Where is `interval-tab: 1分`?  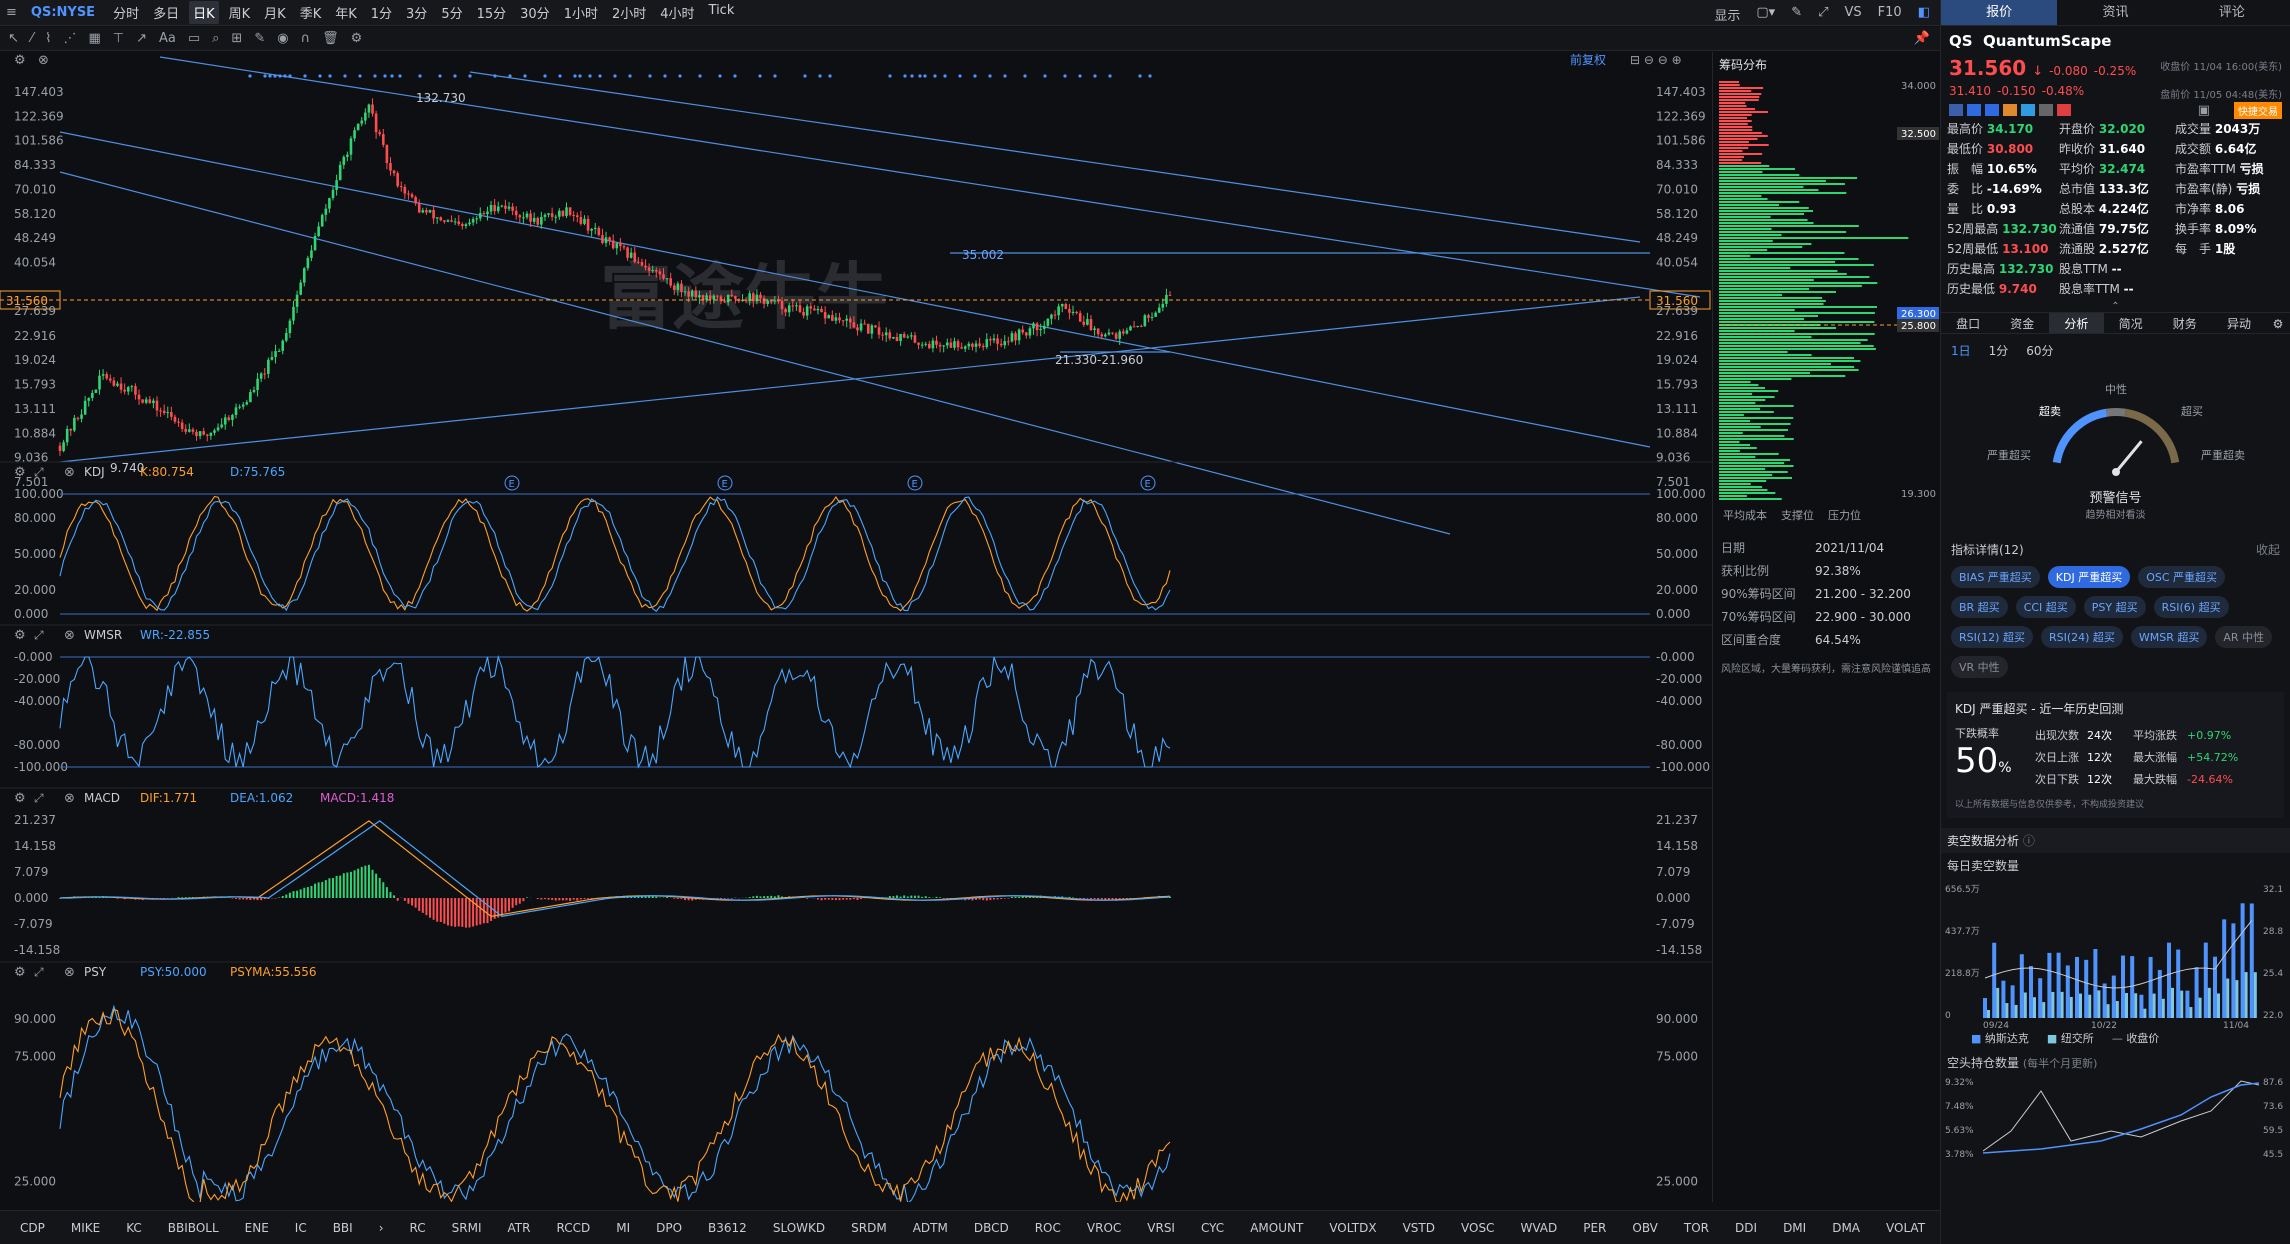 interval-tab: 1分 is located at coordinates (1999, 350).